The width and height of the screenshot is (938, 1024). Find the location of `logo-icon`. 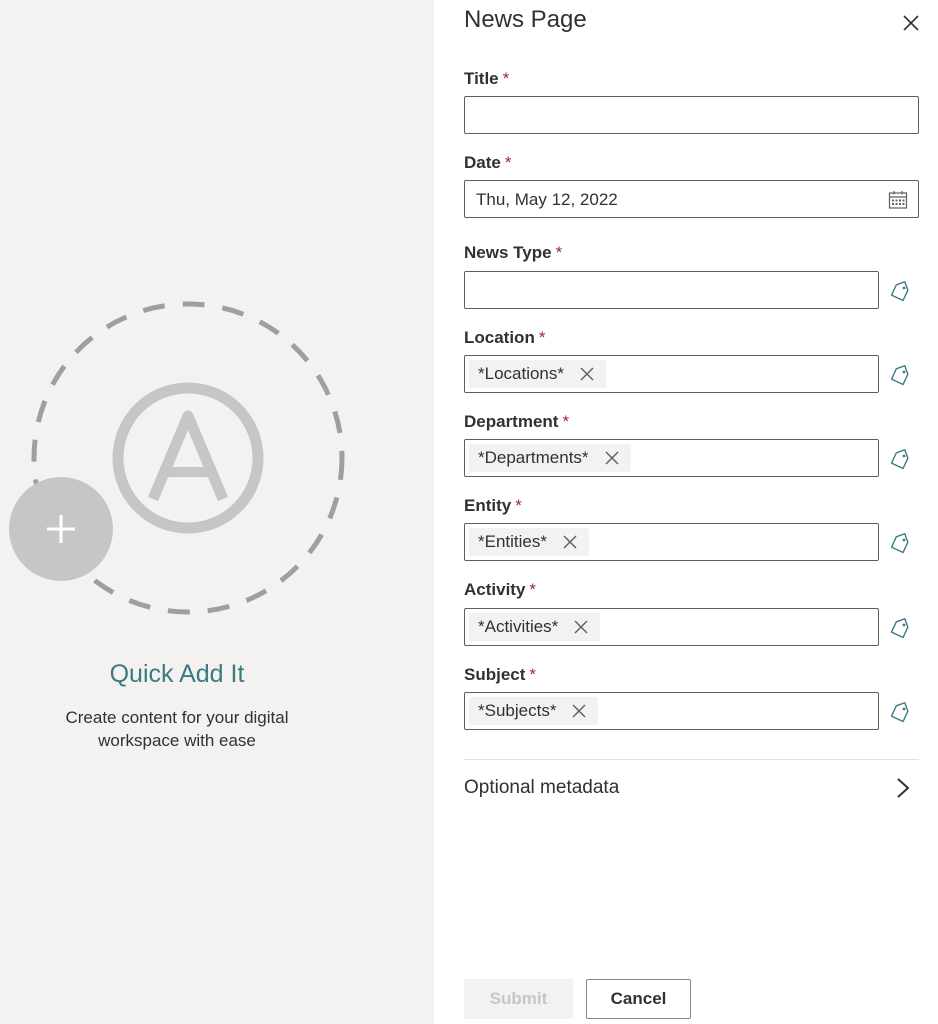

logo-icon is located at coordinates (188, 458).